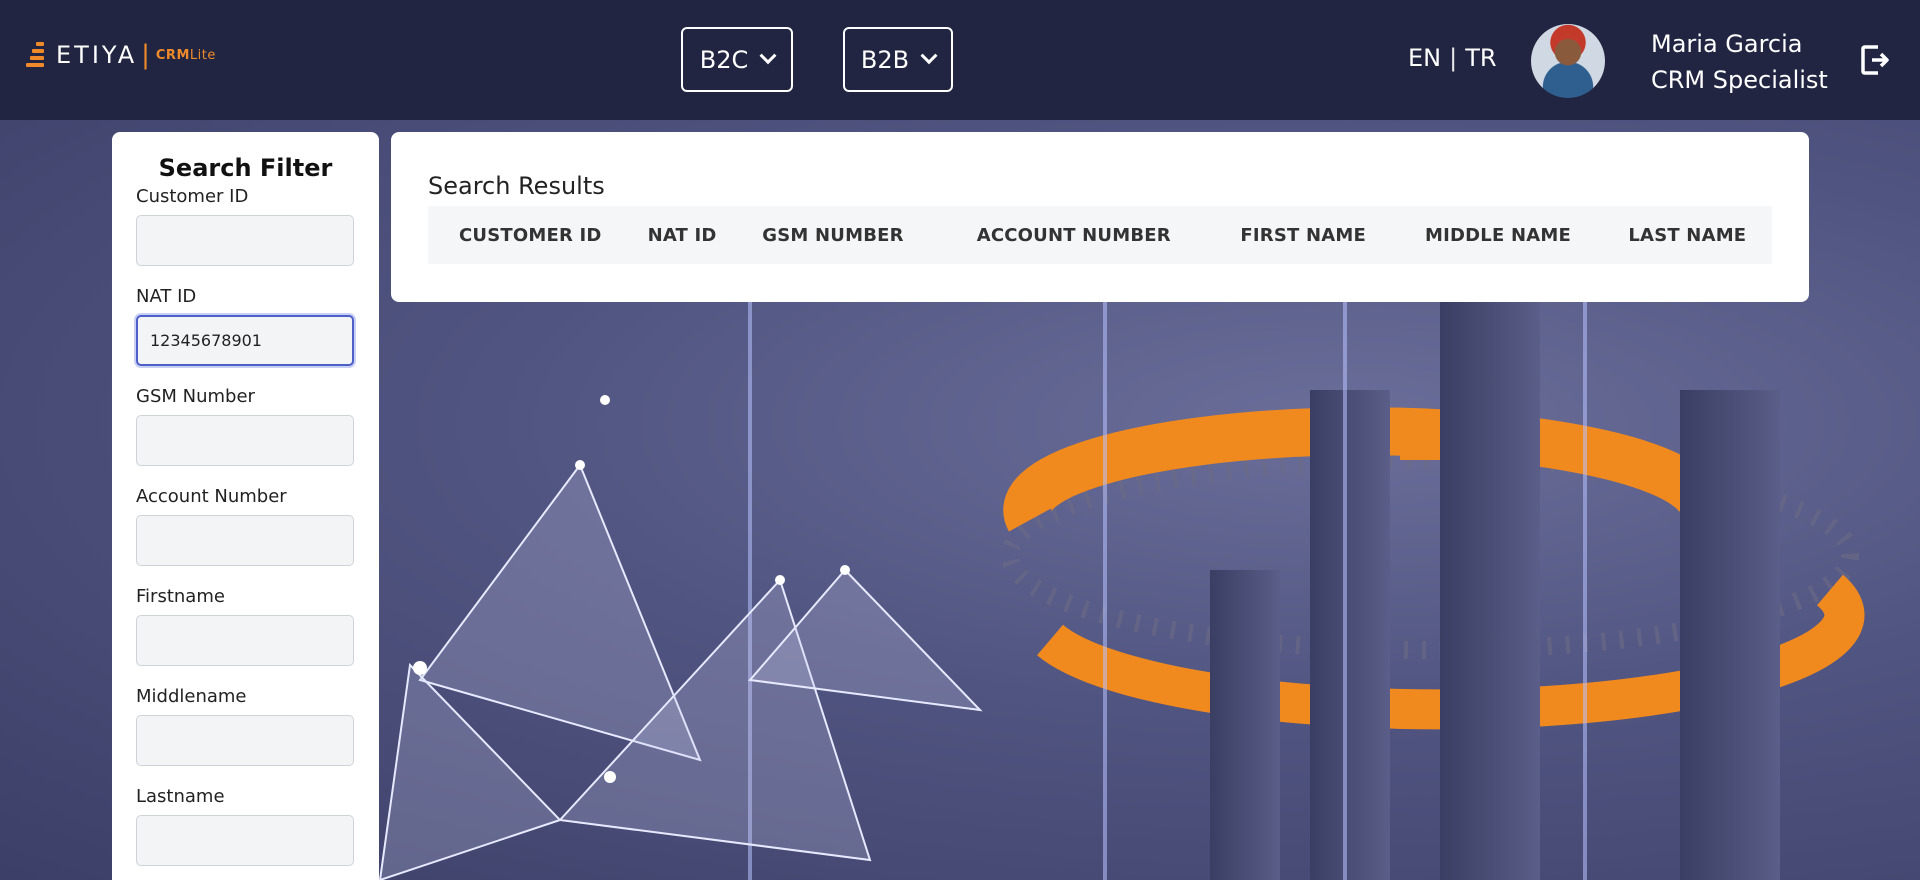  I want to click on user-avatar, so click(1568, 61).